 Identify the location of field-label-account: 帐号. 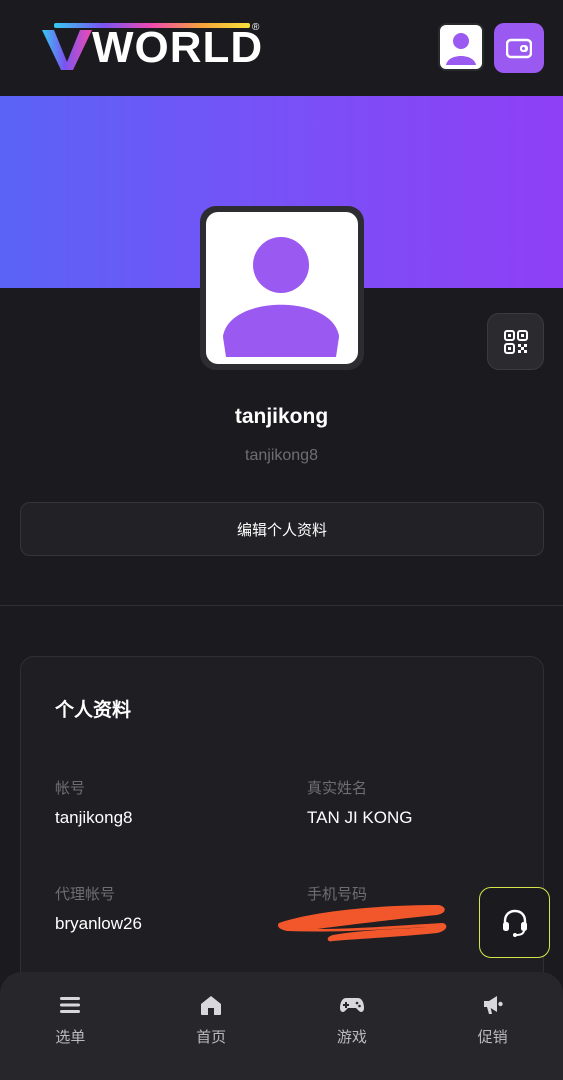
(70, 788).